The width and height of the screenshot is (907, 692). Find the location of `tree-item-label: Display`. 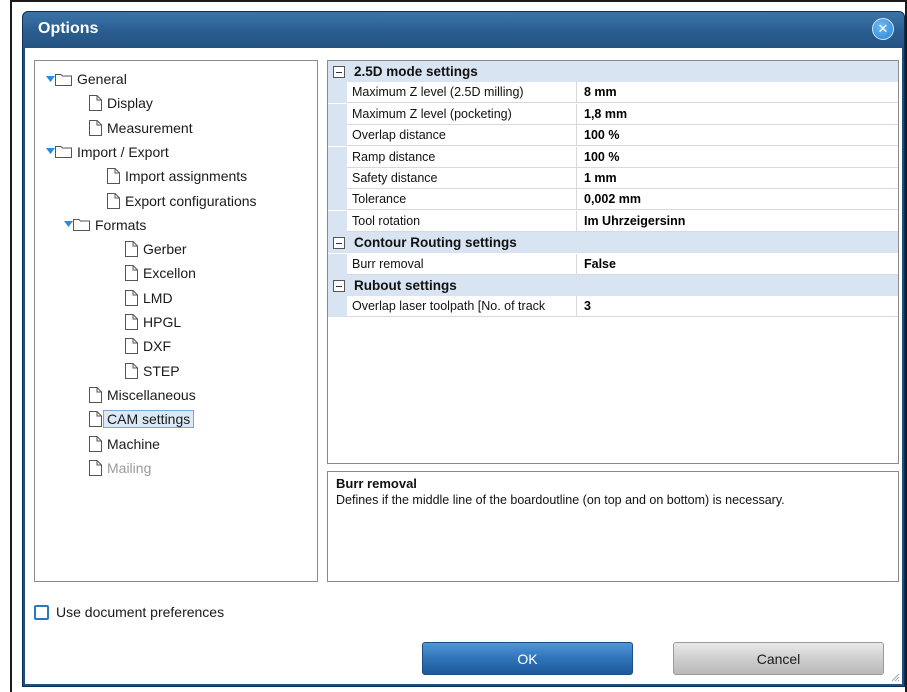

tree-item-label: Display is located at coordinates (130, 103).